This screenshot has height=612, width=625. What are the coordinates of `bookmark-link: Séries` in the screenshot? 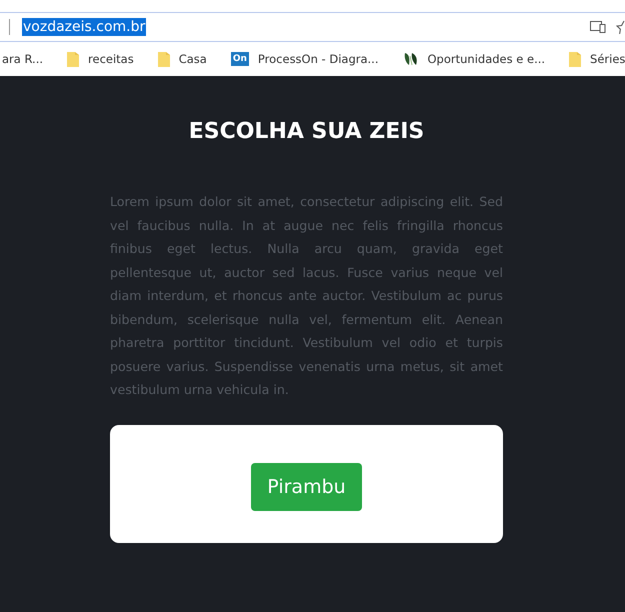 It's located at (597, 59).